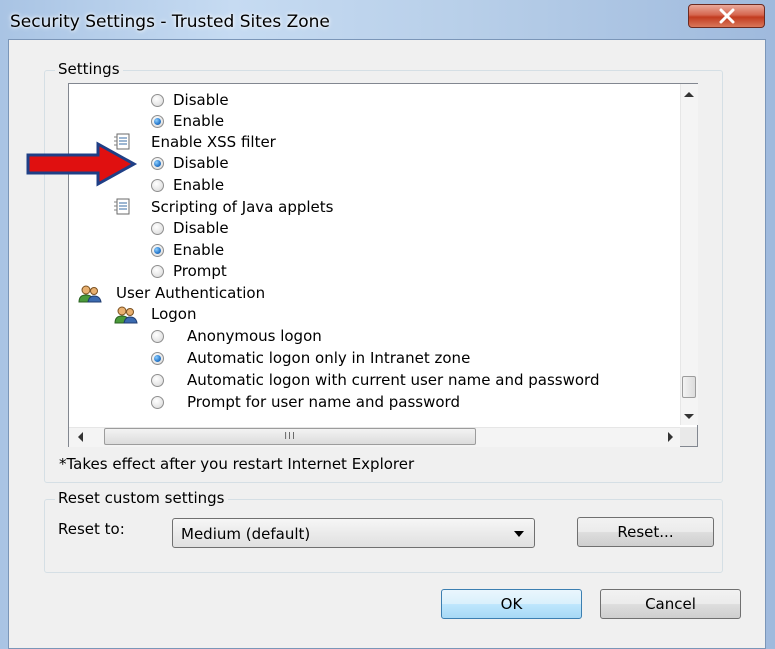 This screenshot has height=649, width=775. I want to click on close-icon, so click(727, 16).